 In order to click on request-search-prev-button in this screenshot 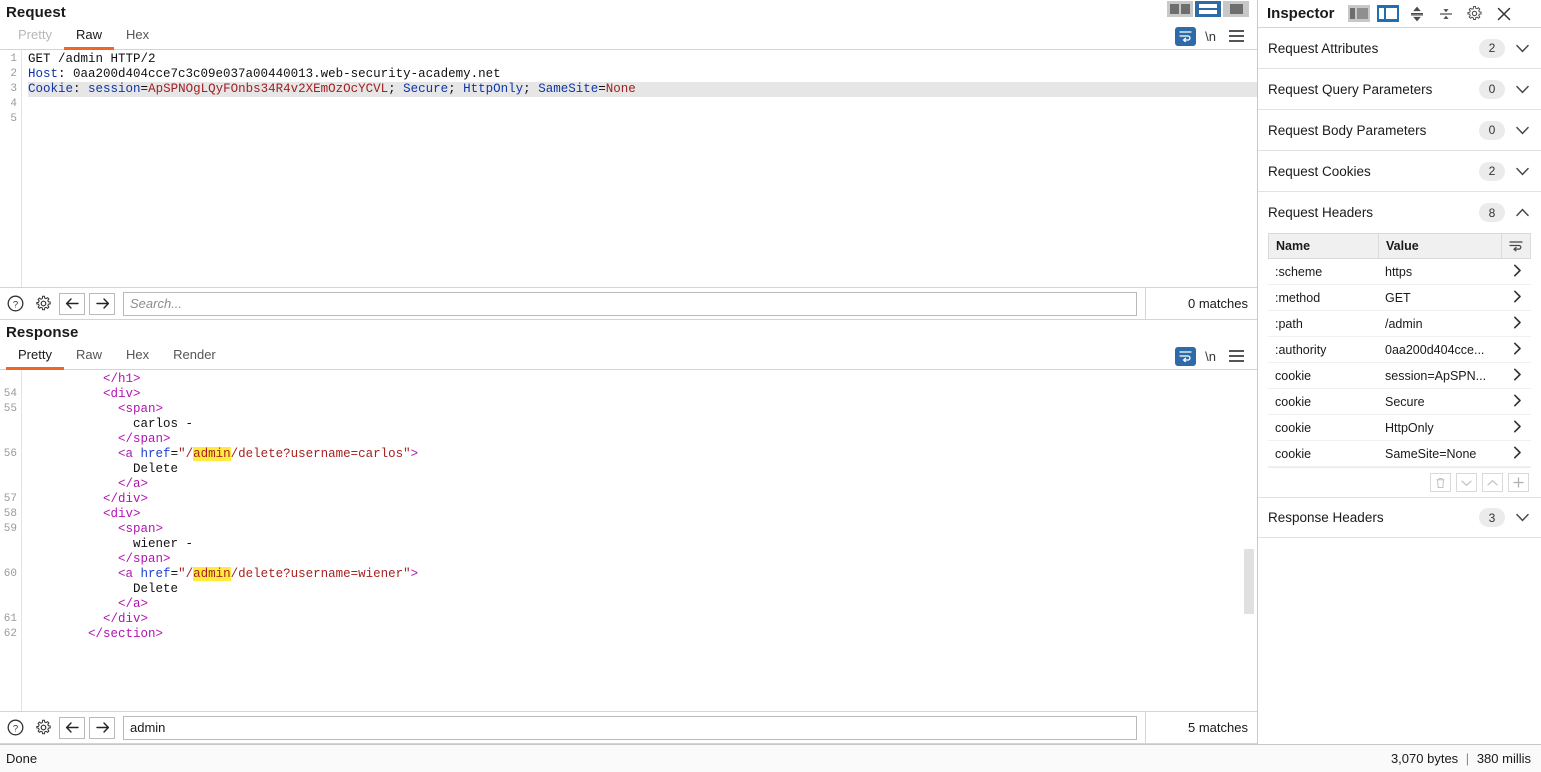, I will do `click(72, 303)`.